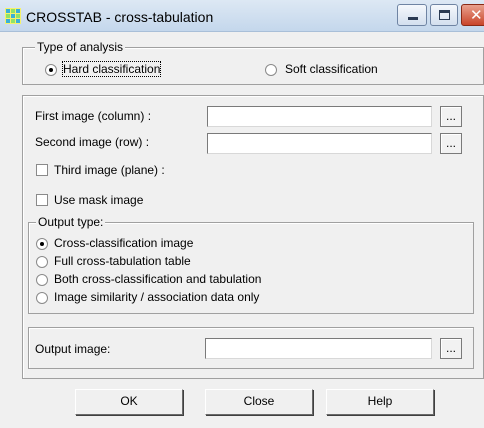  I want to click on maximize-icon, so click(444, 15).